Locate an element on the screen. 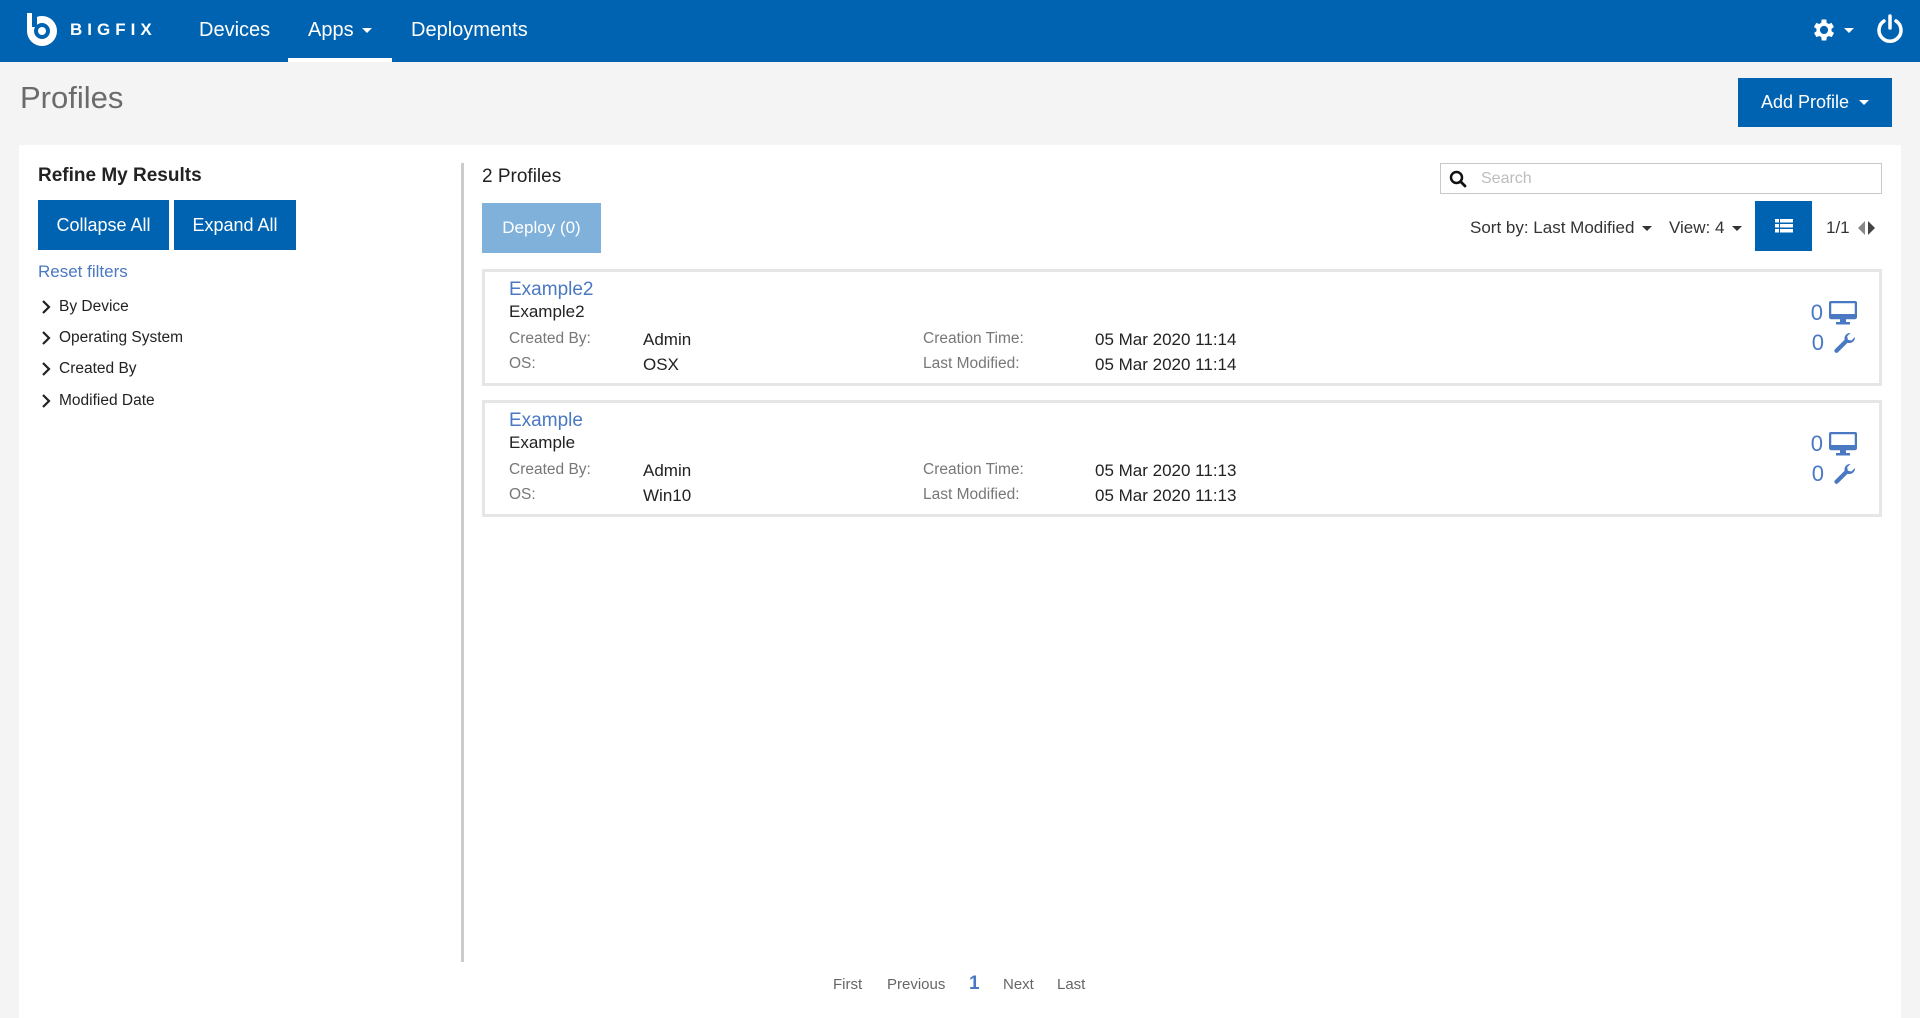 This screenshot has height=1018, width=1920. pagination-first: First is located at coordinates (847, 984).